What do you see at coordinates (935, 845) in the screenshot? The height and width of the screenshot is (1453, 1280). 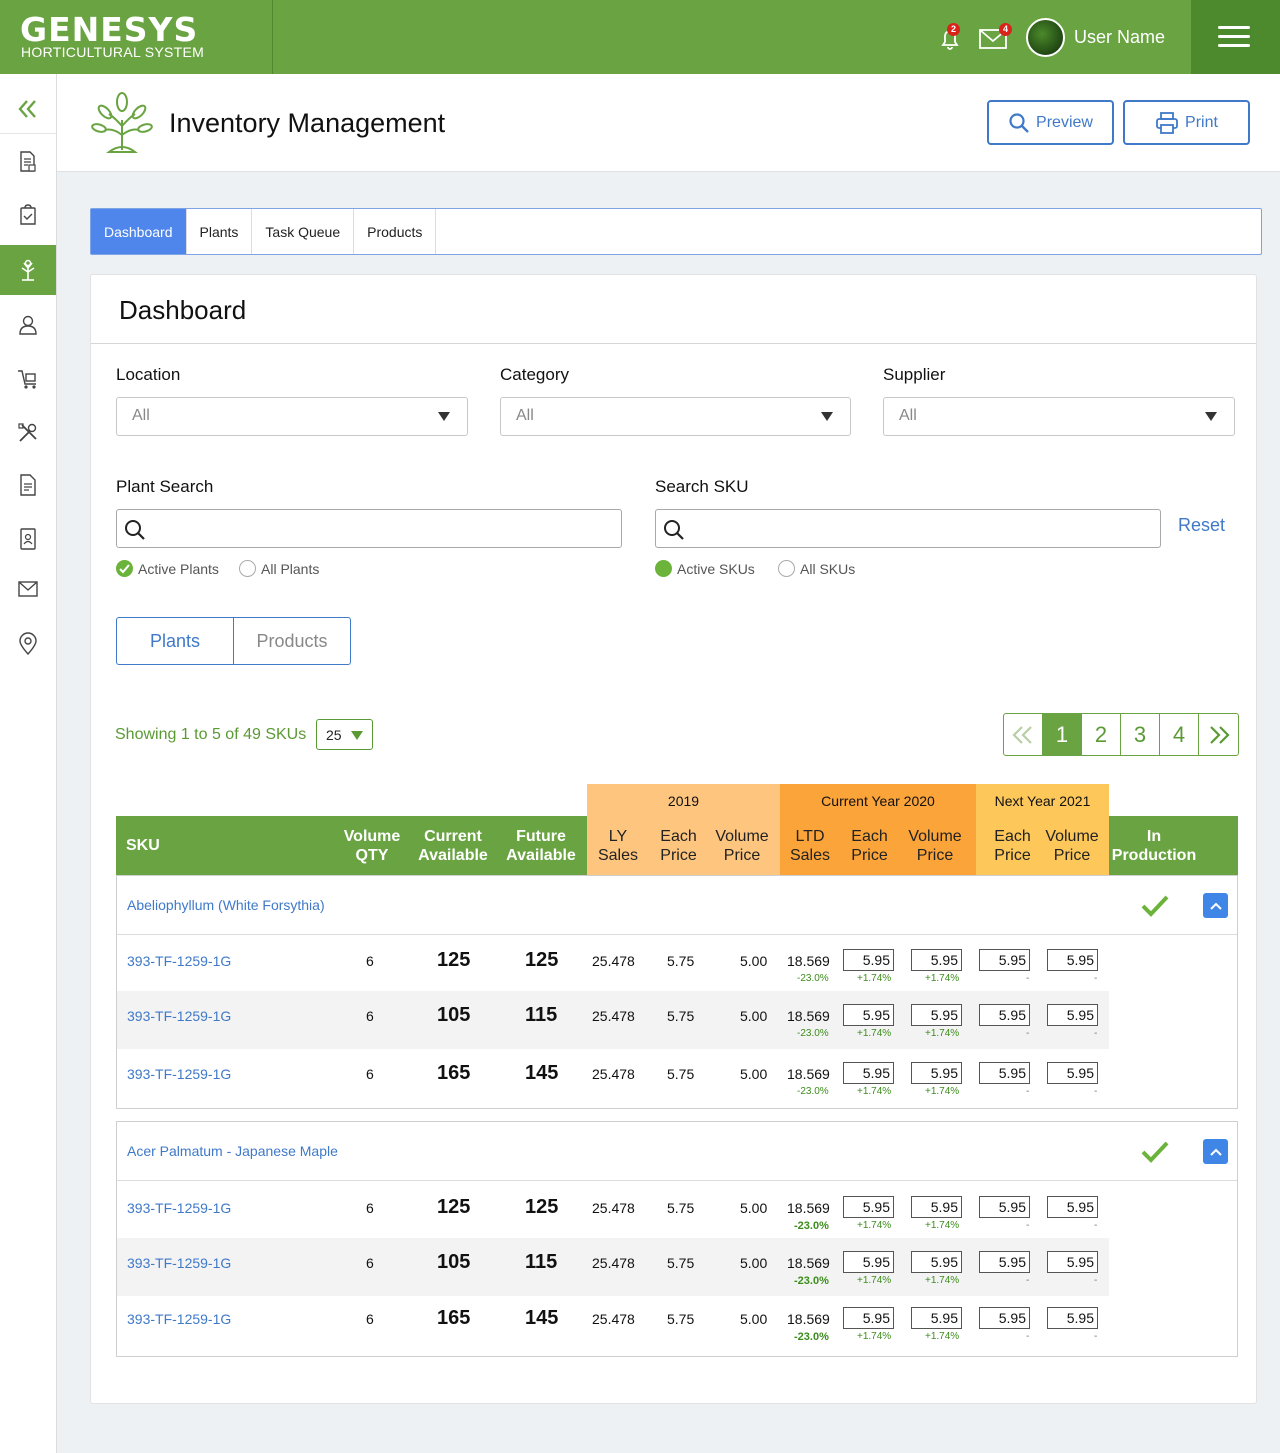 I see `column-volume-price-2020: Volume Price` at bounding box center [935, 845].